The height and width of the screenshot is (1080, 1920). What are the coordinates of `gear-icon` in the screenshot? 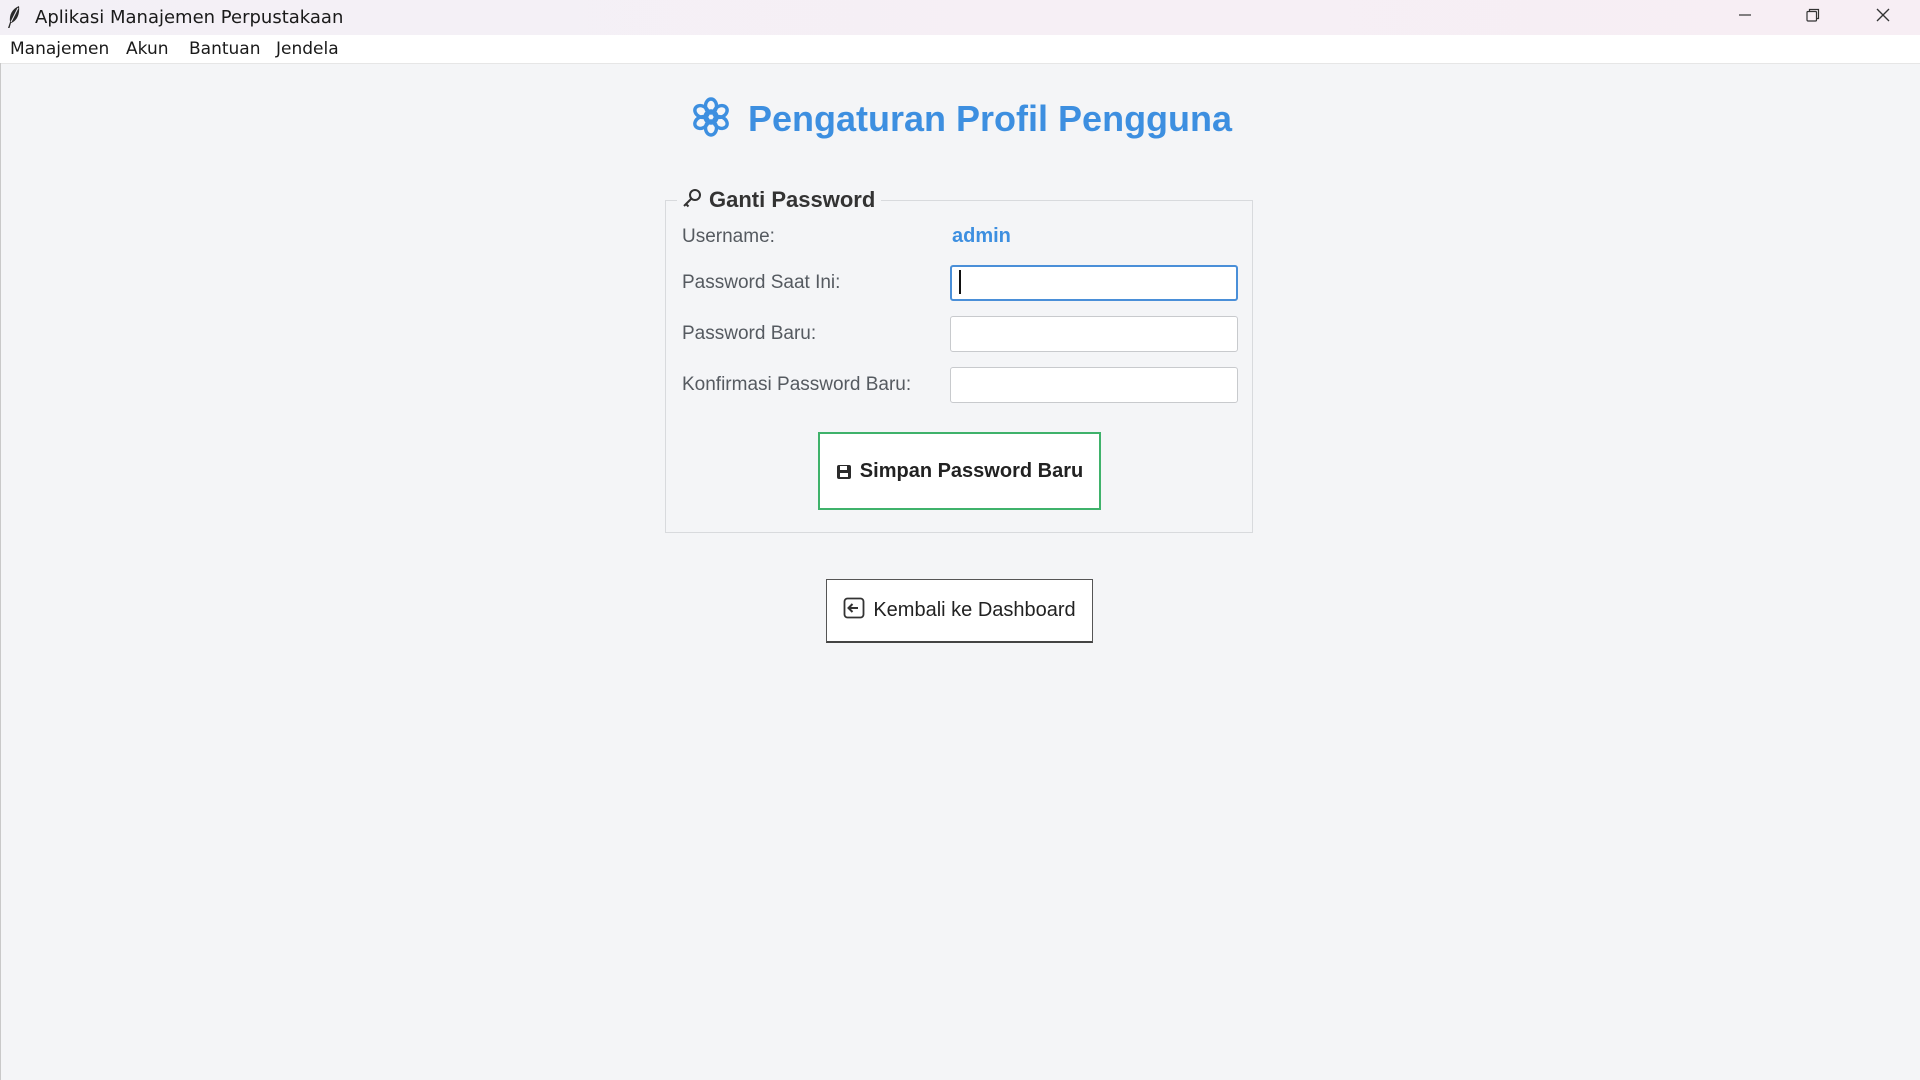 It's located at (711, 119).